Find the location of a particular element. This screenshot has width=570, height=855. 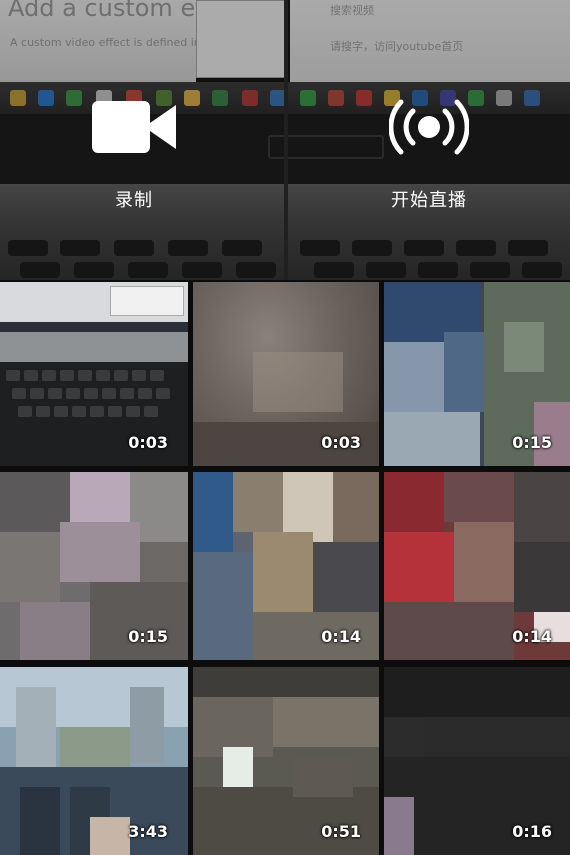

video-thumbnail: 3:43 is located at coordinates (94, 761).